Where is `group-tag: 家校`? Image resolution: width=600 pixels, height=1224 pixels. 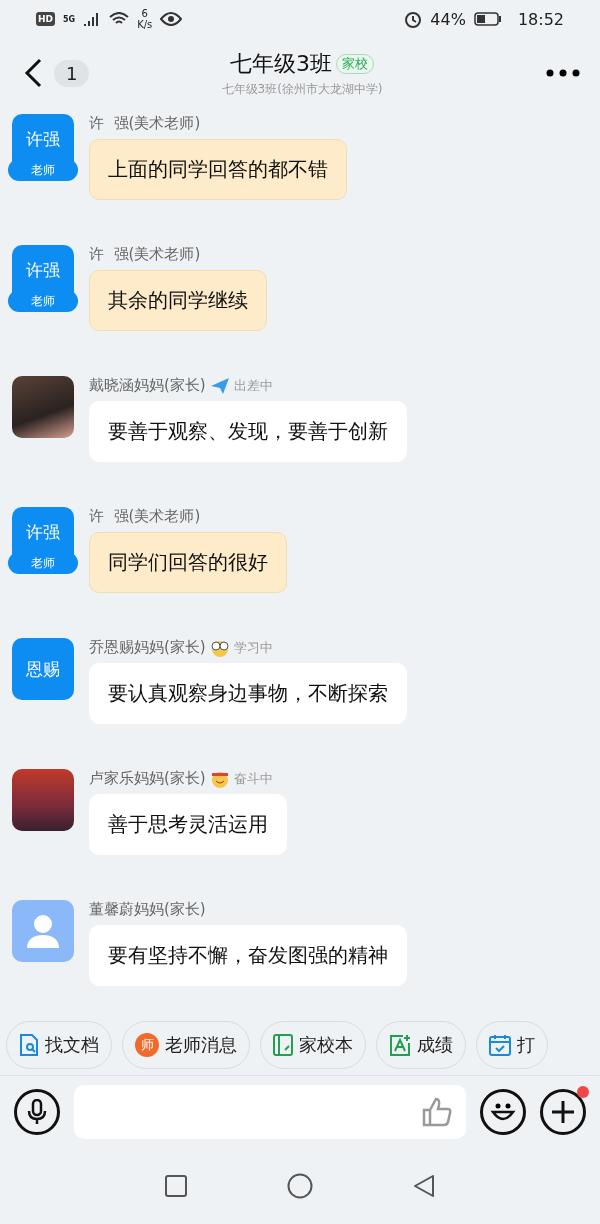 group-tag: 家校 is located at coordinates (355, 63).